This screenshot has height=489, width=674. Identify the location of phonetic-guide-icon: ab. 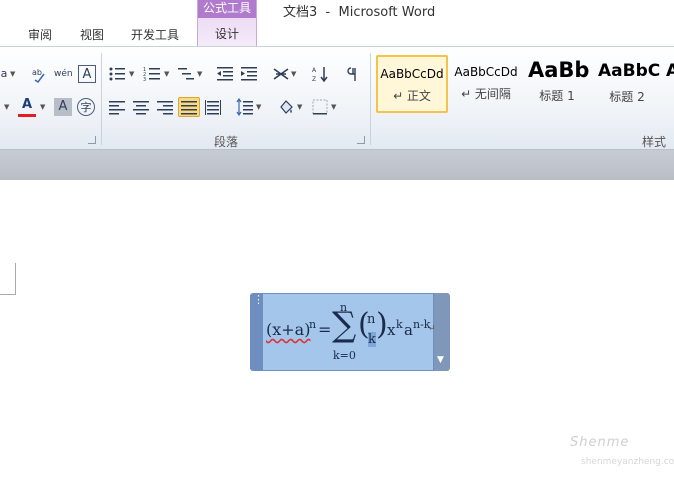
(39, 74).